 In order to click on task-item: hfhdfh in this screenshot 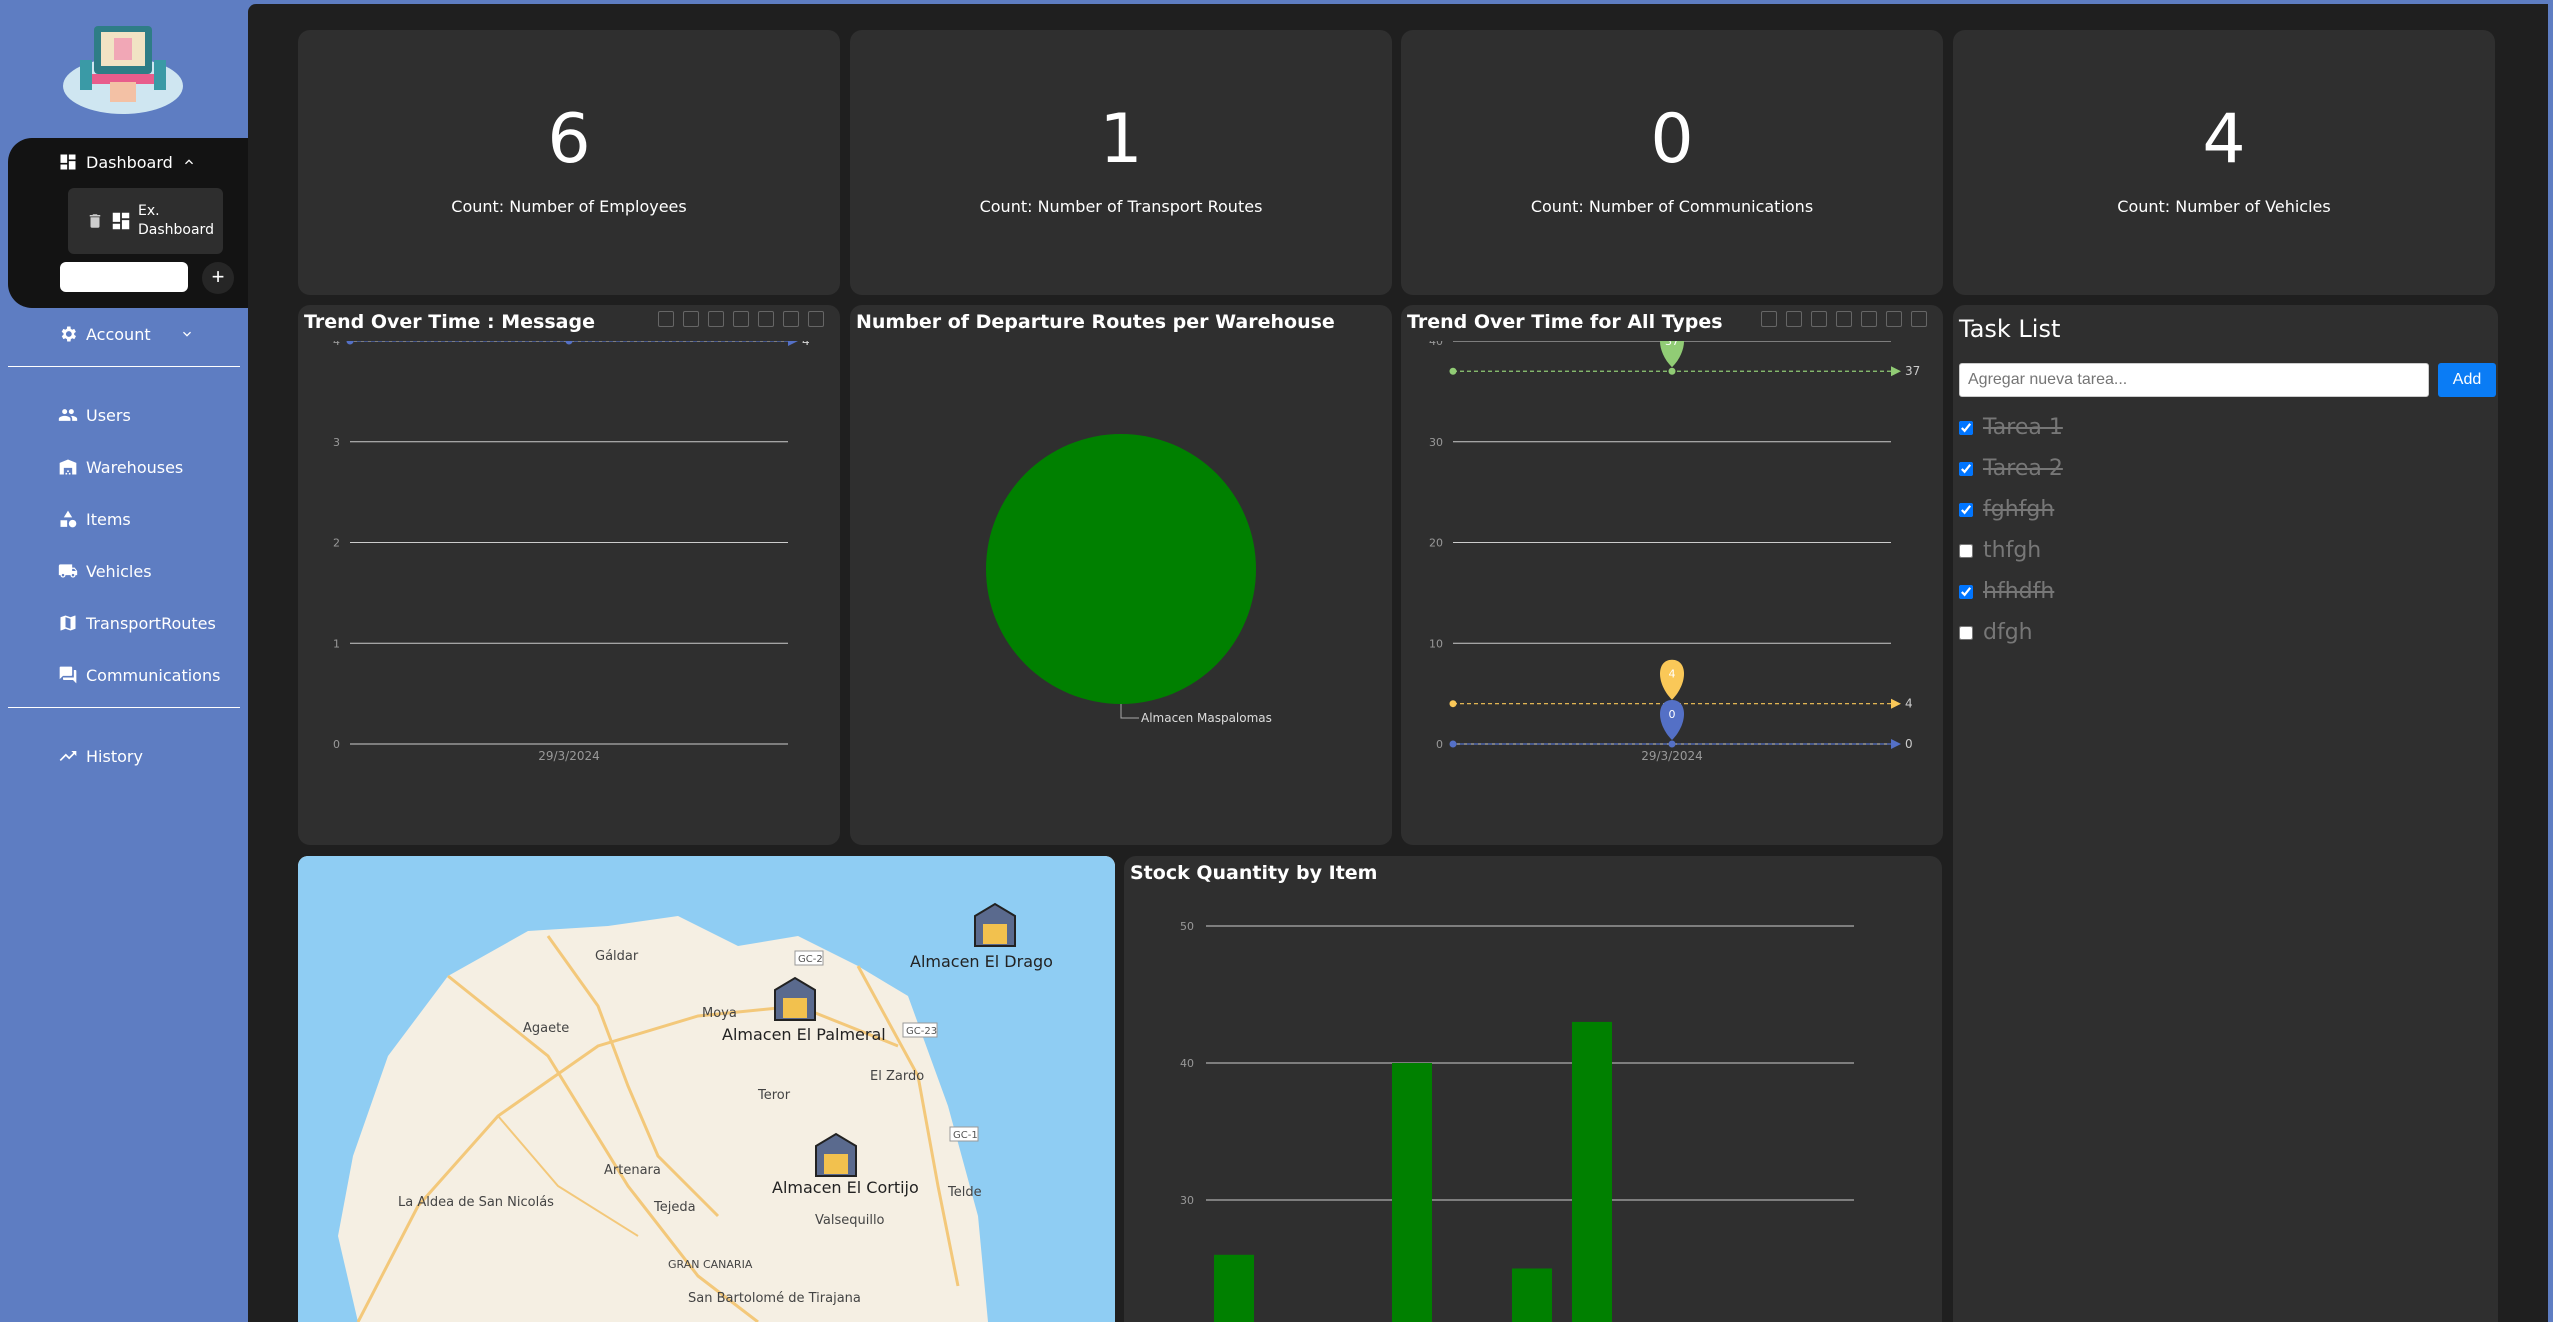, I will do `click(2006, 591)`.